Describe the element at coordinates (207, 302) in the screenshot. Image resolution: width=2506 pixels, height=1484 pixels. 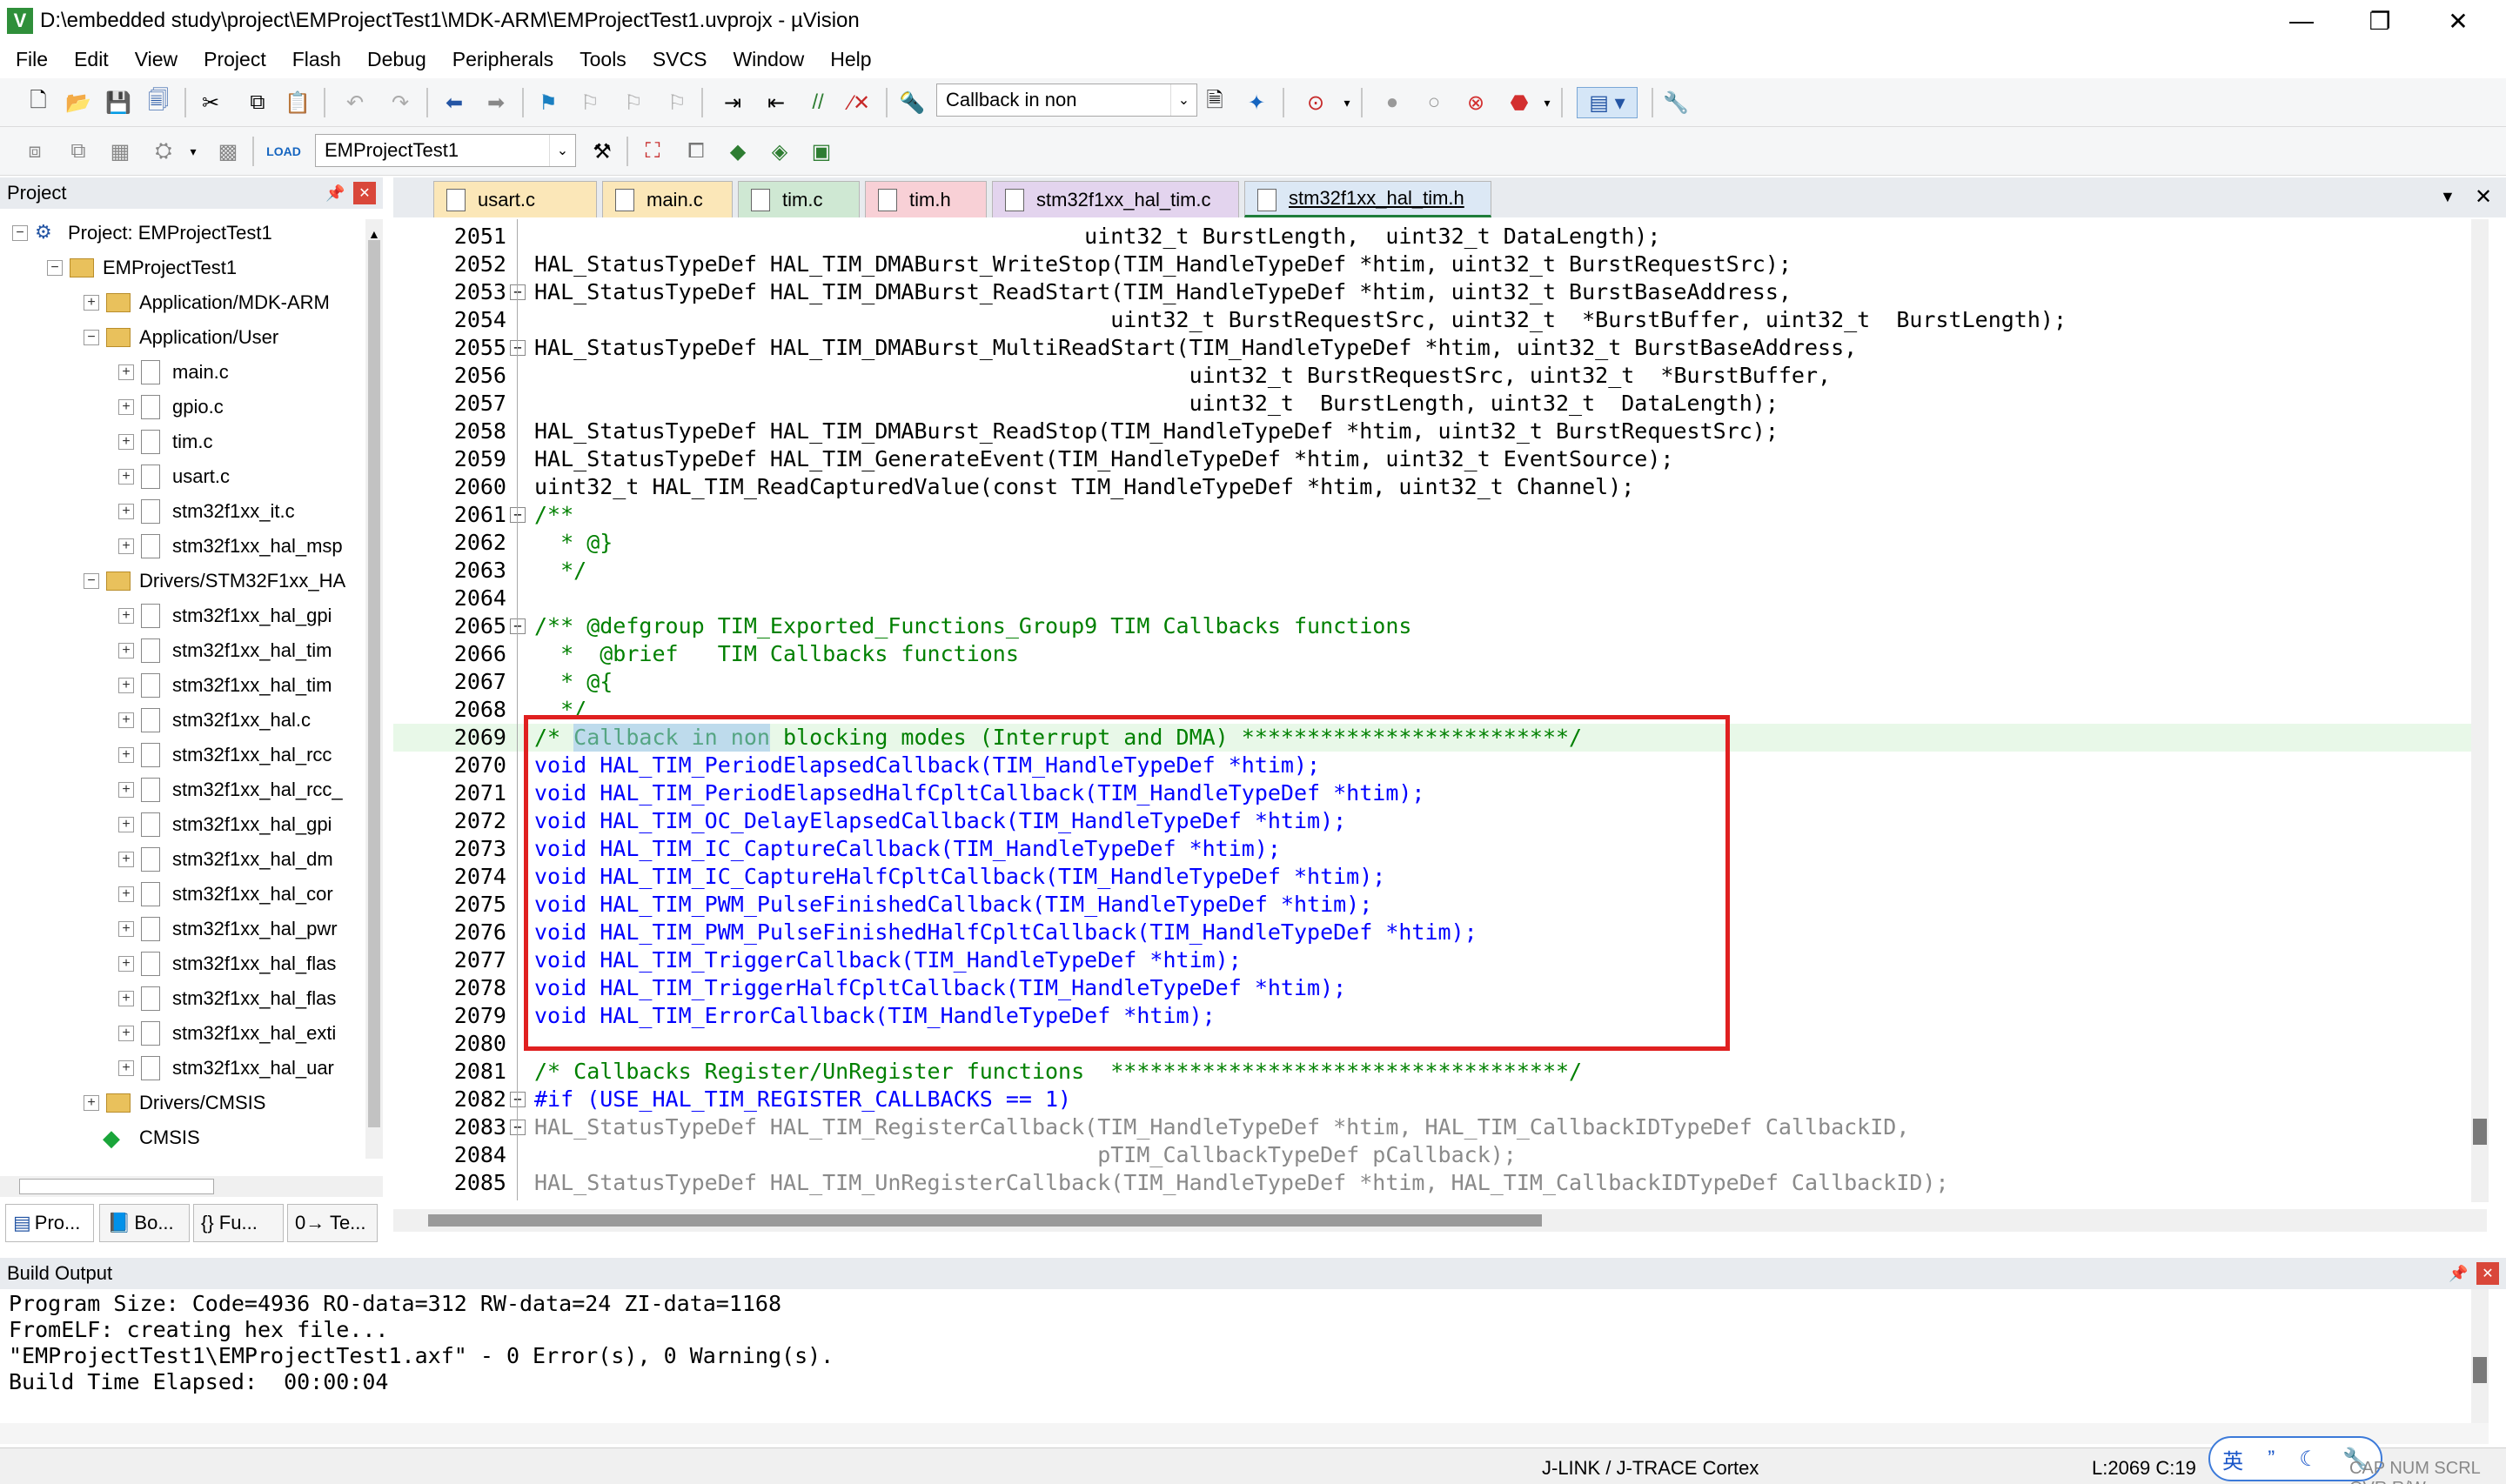
I see `tree-item: + Application/MDK-ARM` at that location.